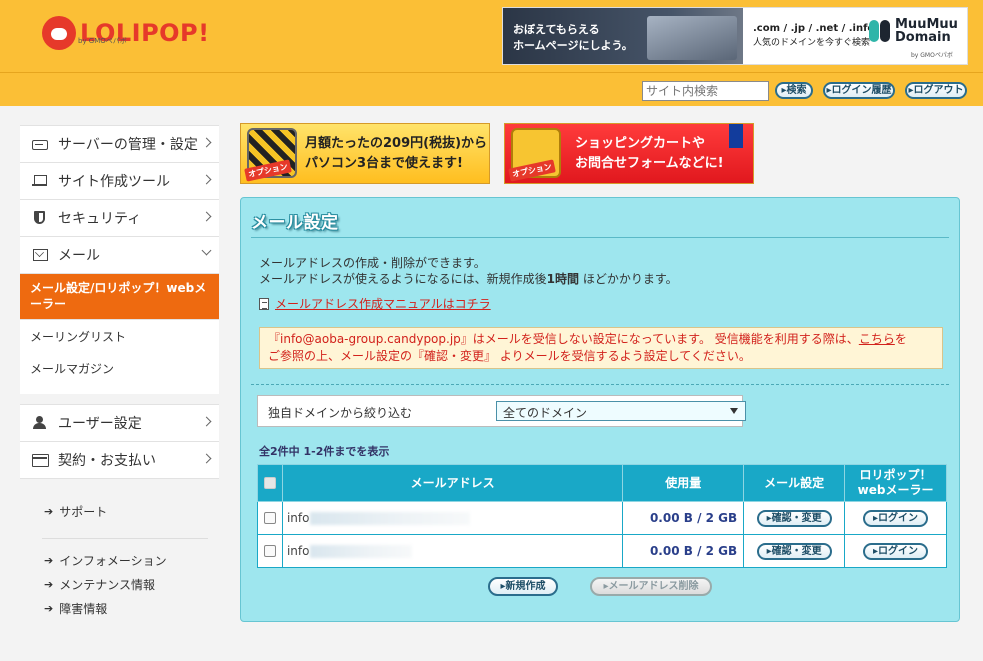 Image resolution: width=983 pixels, height=661 pixels. I want to click on filter-label: 独自ドメインから絞り込む, so click(340, 413).